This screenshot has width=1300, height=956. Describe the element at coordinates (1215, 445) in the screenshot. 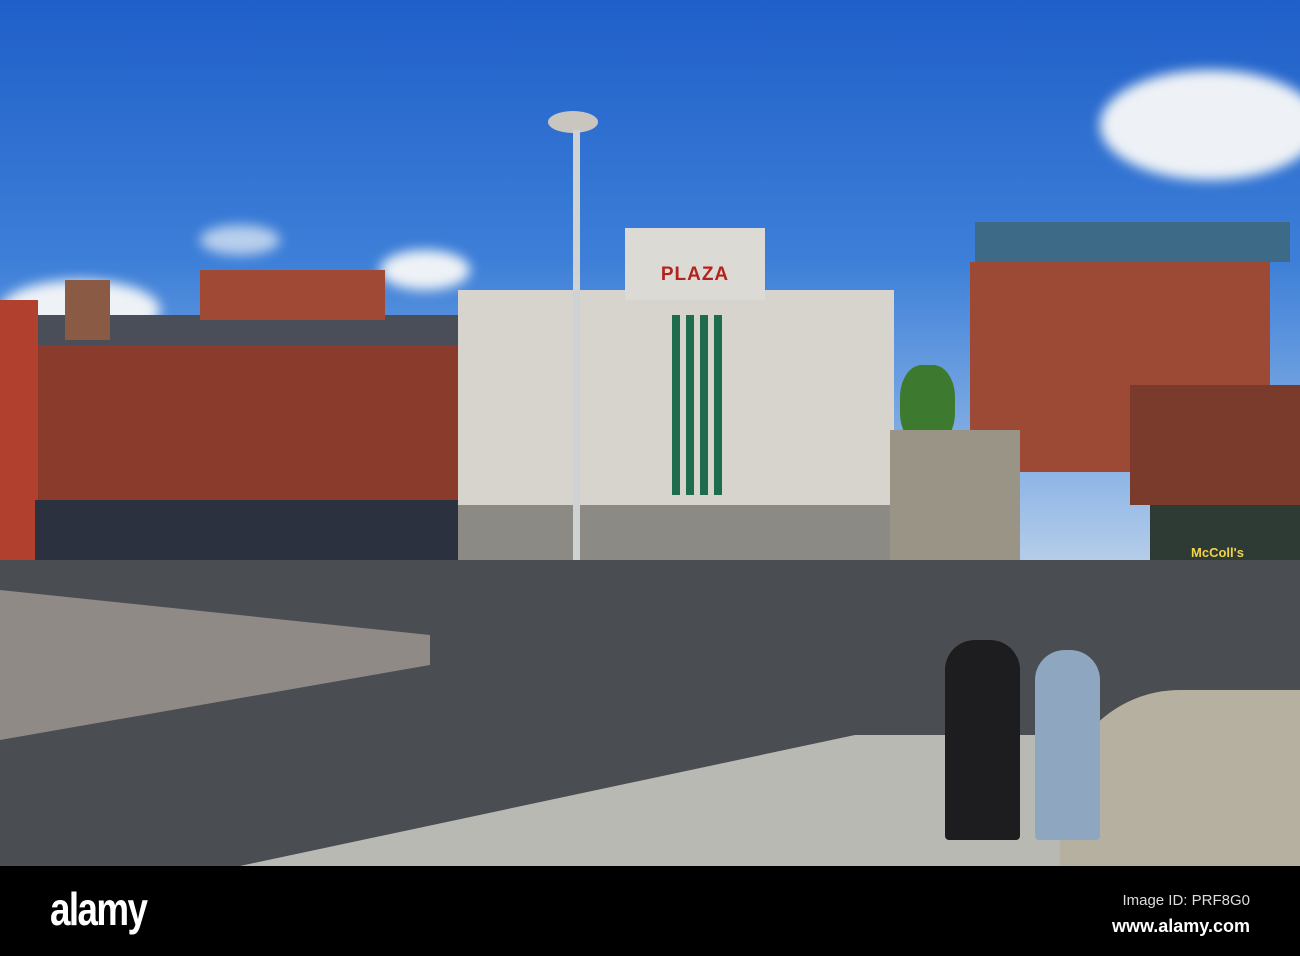

I see `brick-wall` at that location.